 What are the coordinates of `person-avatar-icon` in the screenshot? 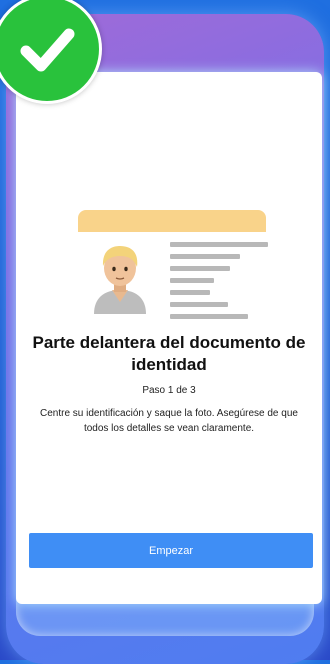 It's located at (120, 280).